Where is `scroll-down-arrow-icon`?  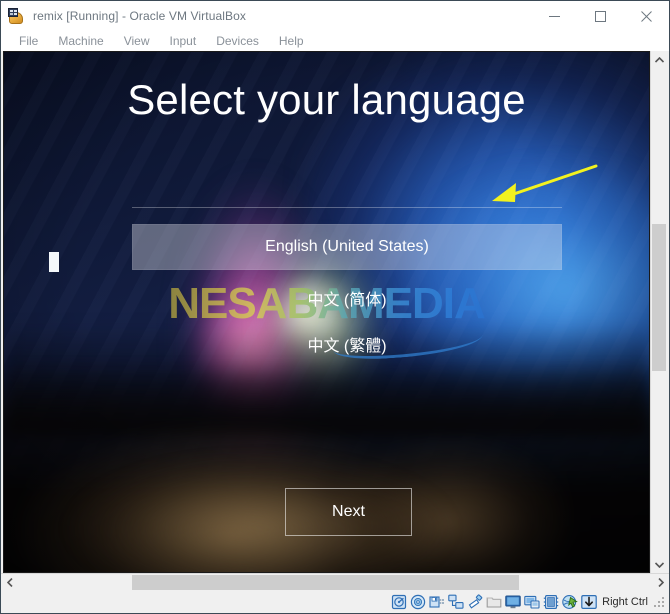 scroll-down-arrow-icon is located at coordinates (659, 564).